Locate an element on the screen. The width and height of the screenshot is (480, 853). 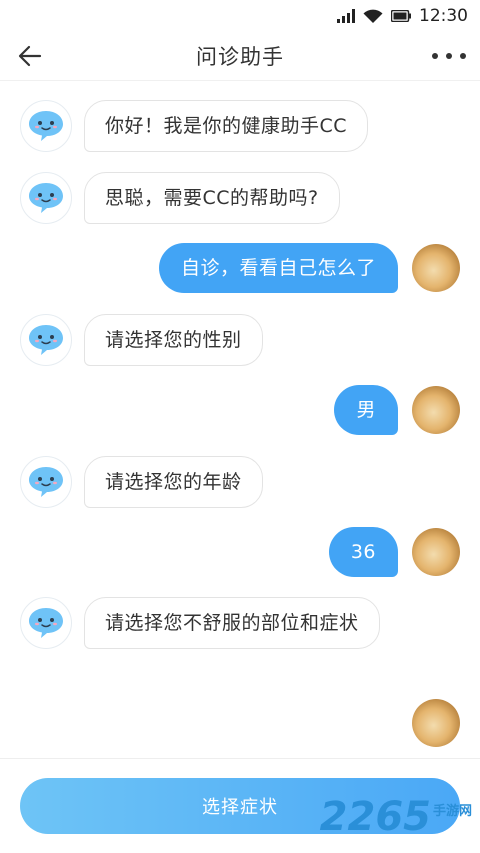
status-bar: 12:30 is located at coordinates (240, 16).